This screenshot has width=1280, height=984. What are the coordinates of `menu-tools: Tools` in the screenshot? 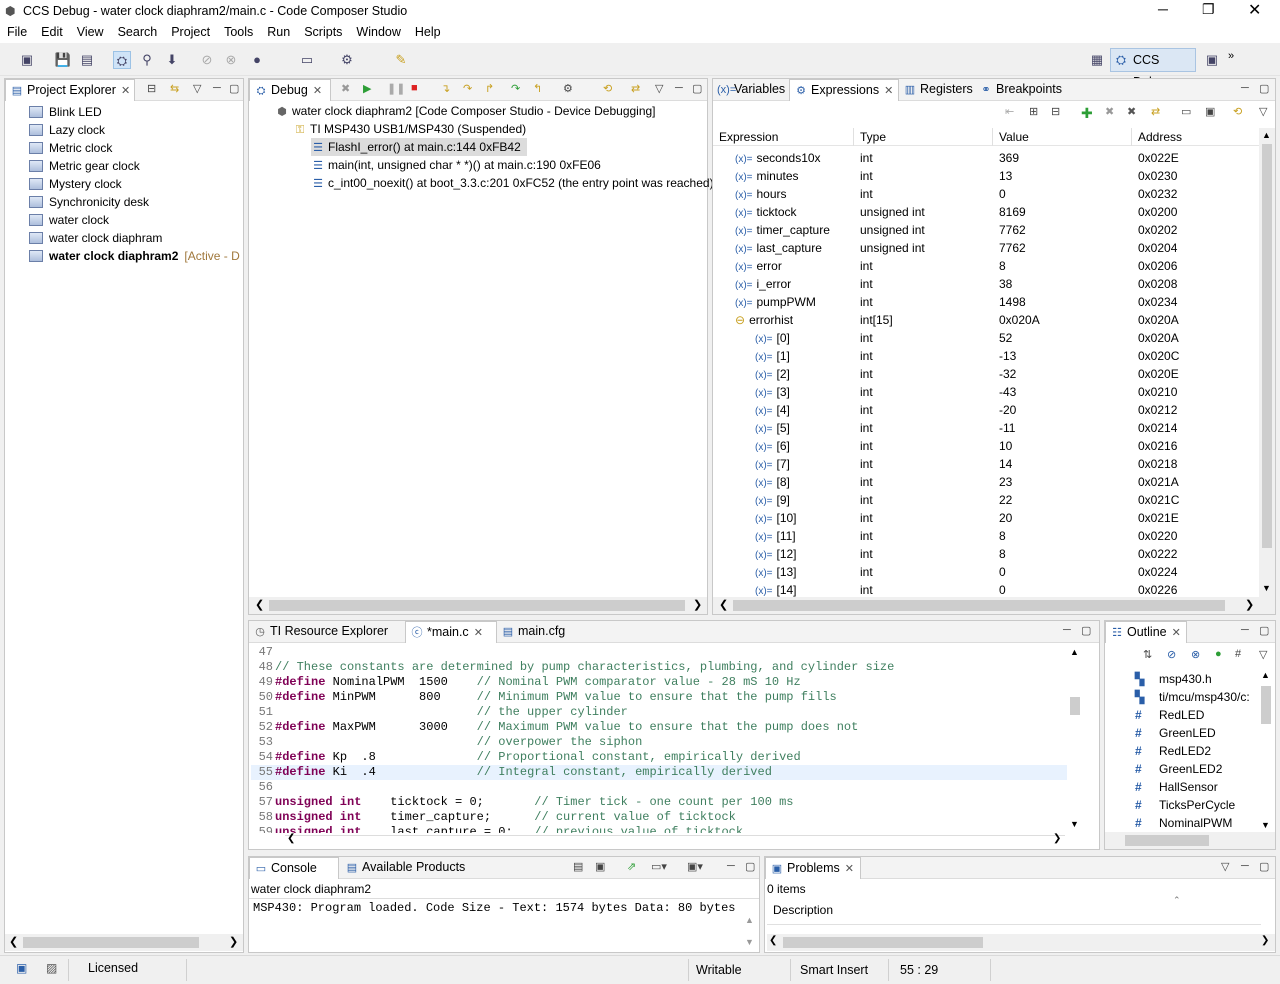 It's located at (238, 31).